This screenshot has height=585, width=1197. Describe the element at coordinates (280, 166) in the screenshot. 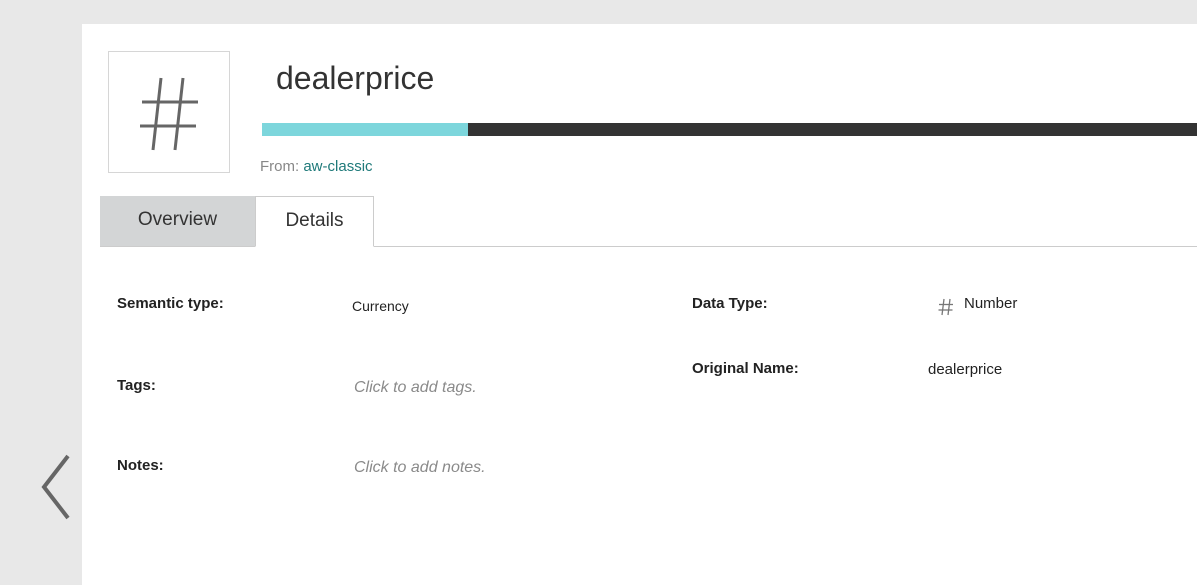

I see `source-label: From:` at that location.